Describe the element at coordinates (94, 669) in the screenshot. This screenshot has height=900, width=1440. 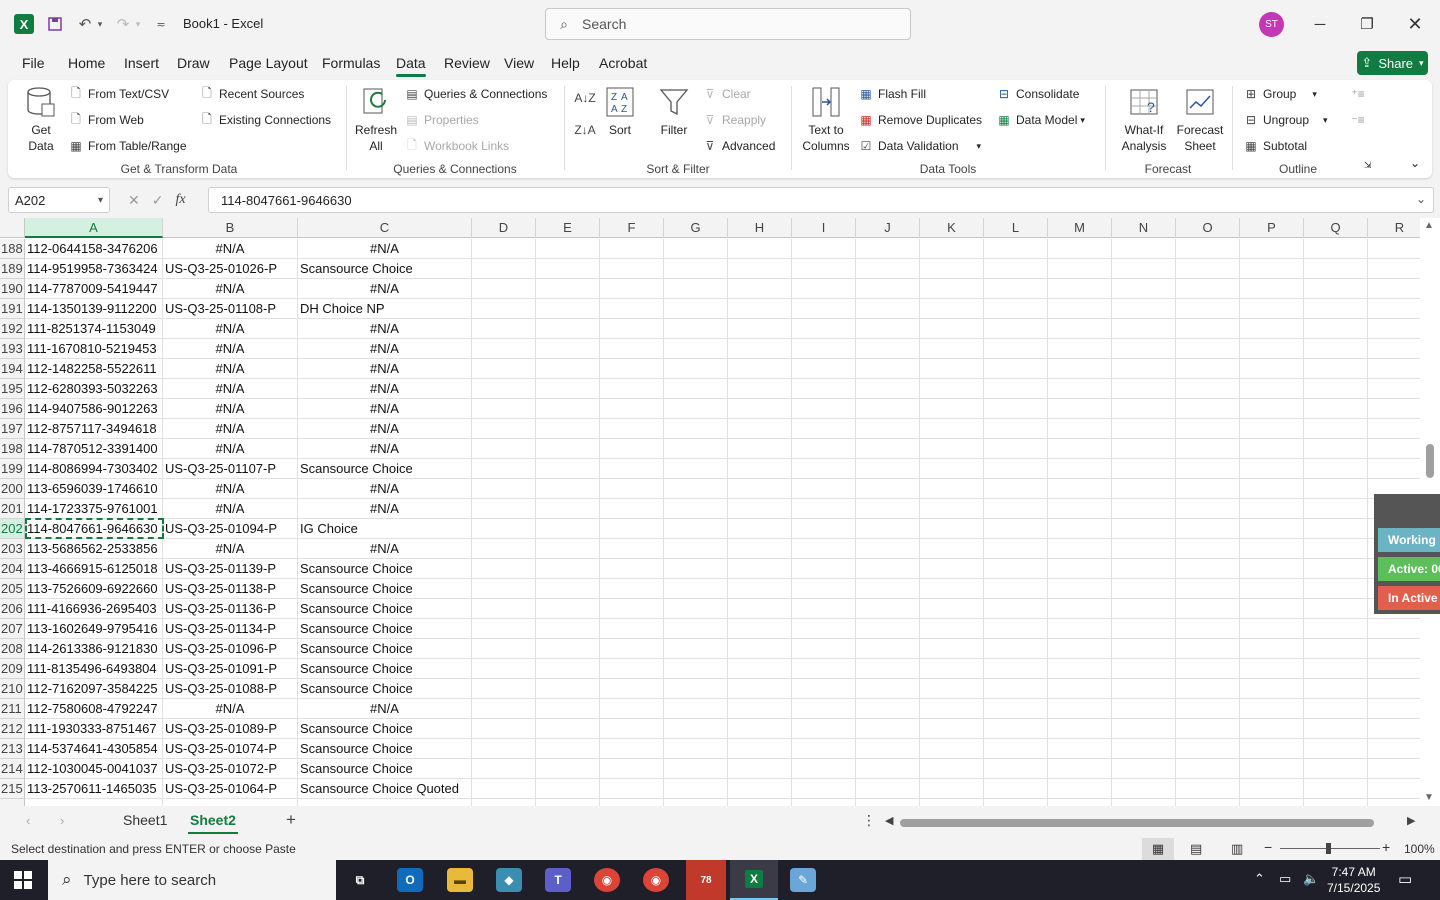
I see `cell-a: 111-8135496-6493804` at that location.